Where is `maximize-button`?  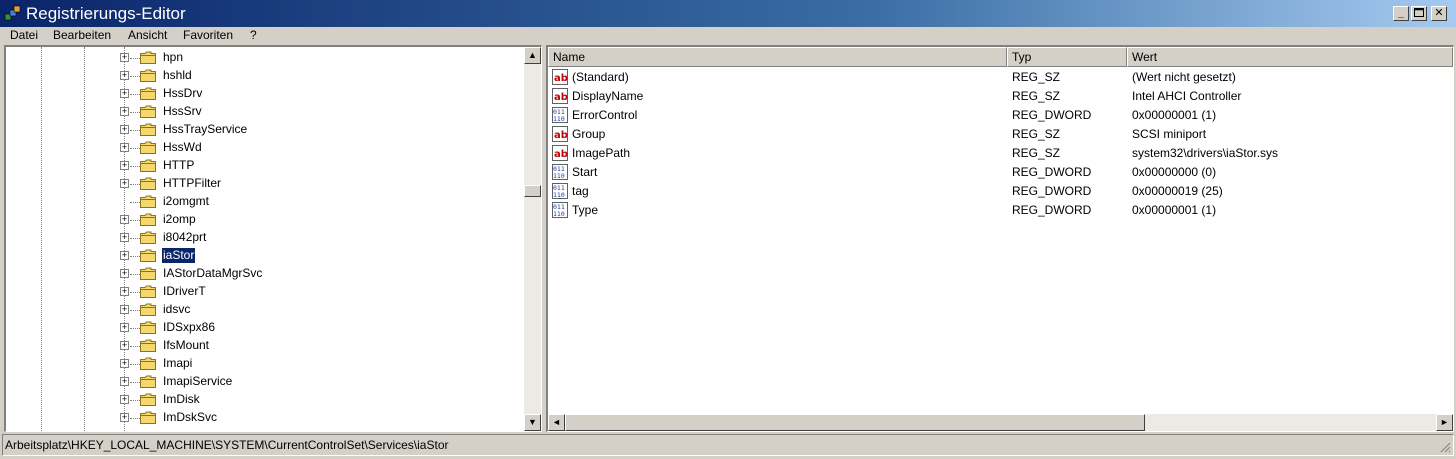 maximize-button is located at coordinates (1419, 13).